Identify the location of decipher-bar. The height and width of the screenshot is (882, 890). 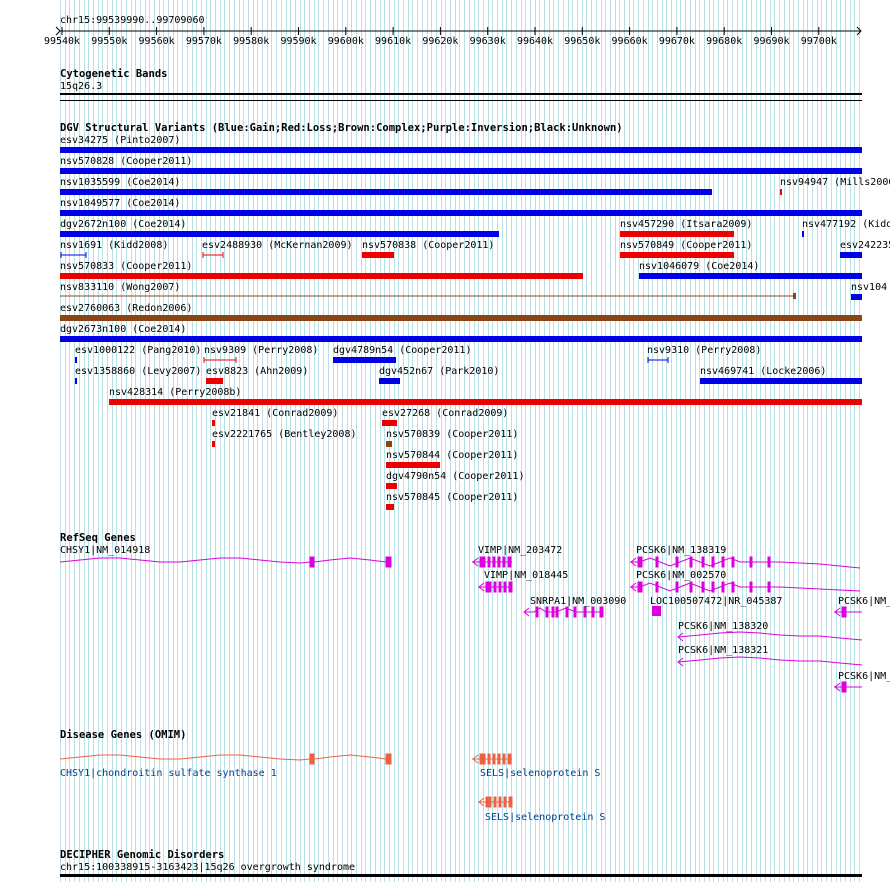
(461, 875).